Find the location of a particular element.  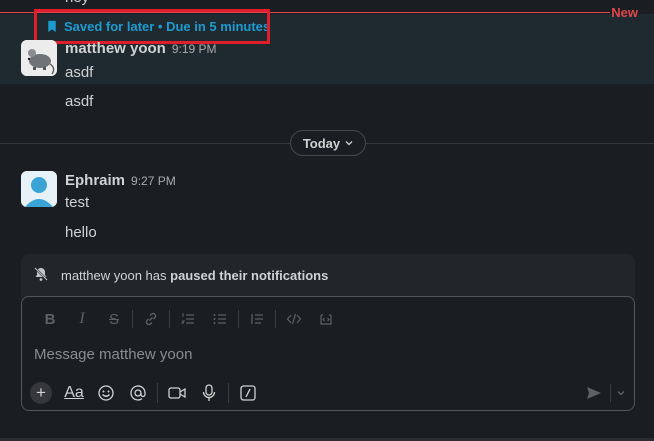

slash-command-icon is located at coordinates (248, 393).